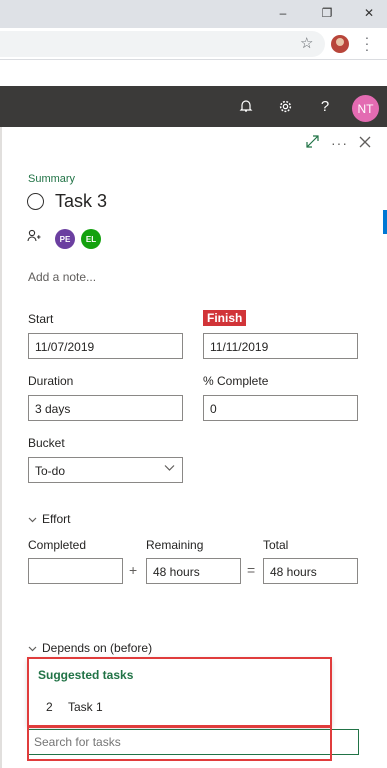 Image resolution: width=387 pixels, height=768 pixels. Describe the element at coordinates (193, 73) in the screenshot. I see `page-top-strip` at that location.